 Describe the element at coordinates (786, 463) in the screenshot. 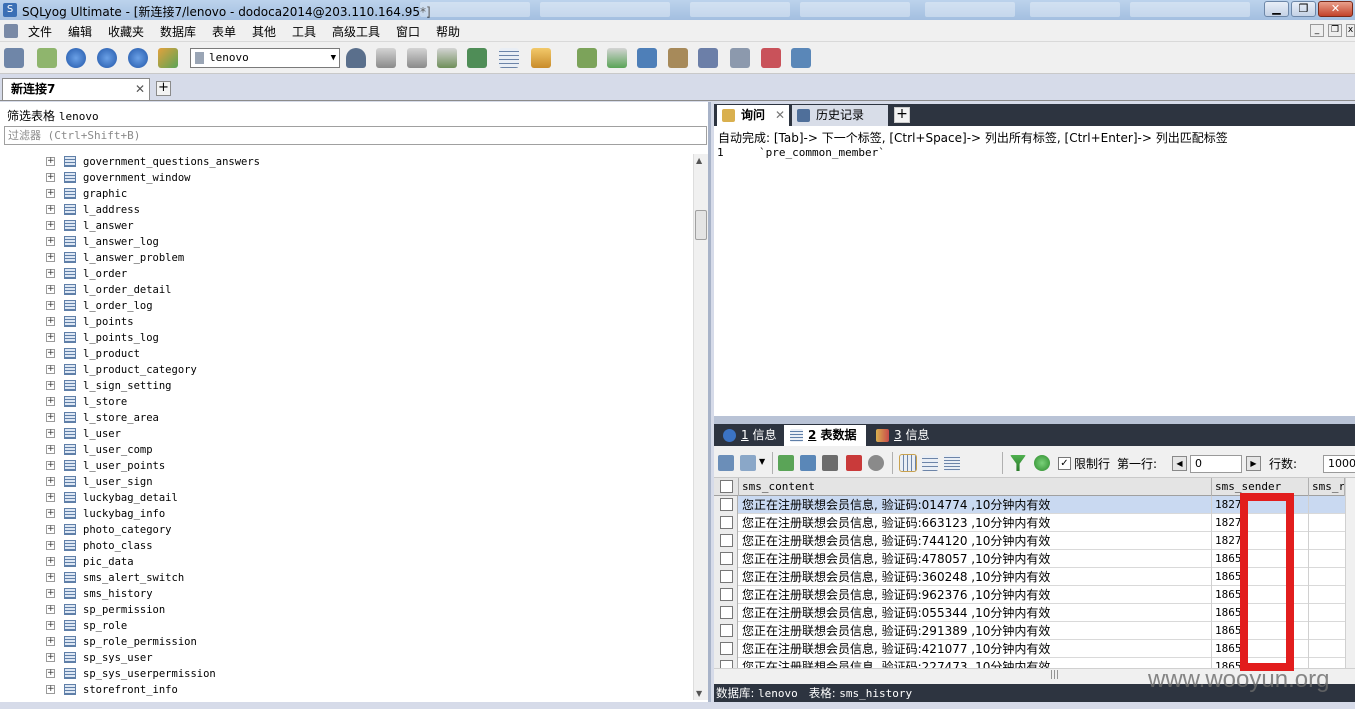

I see `insert-row-icon` at that location.